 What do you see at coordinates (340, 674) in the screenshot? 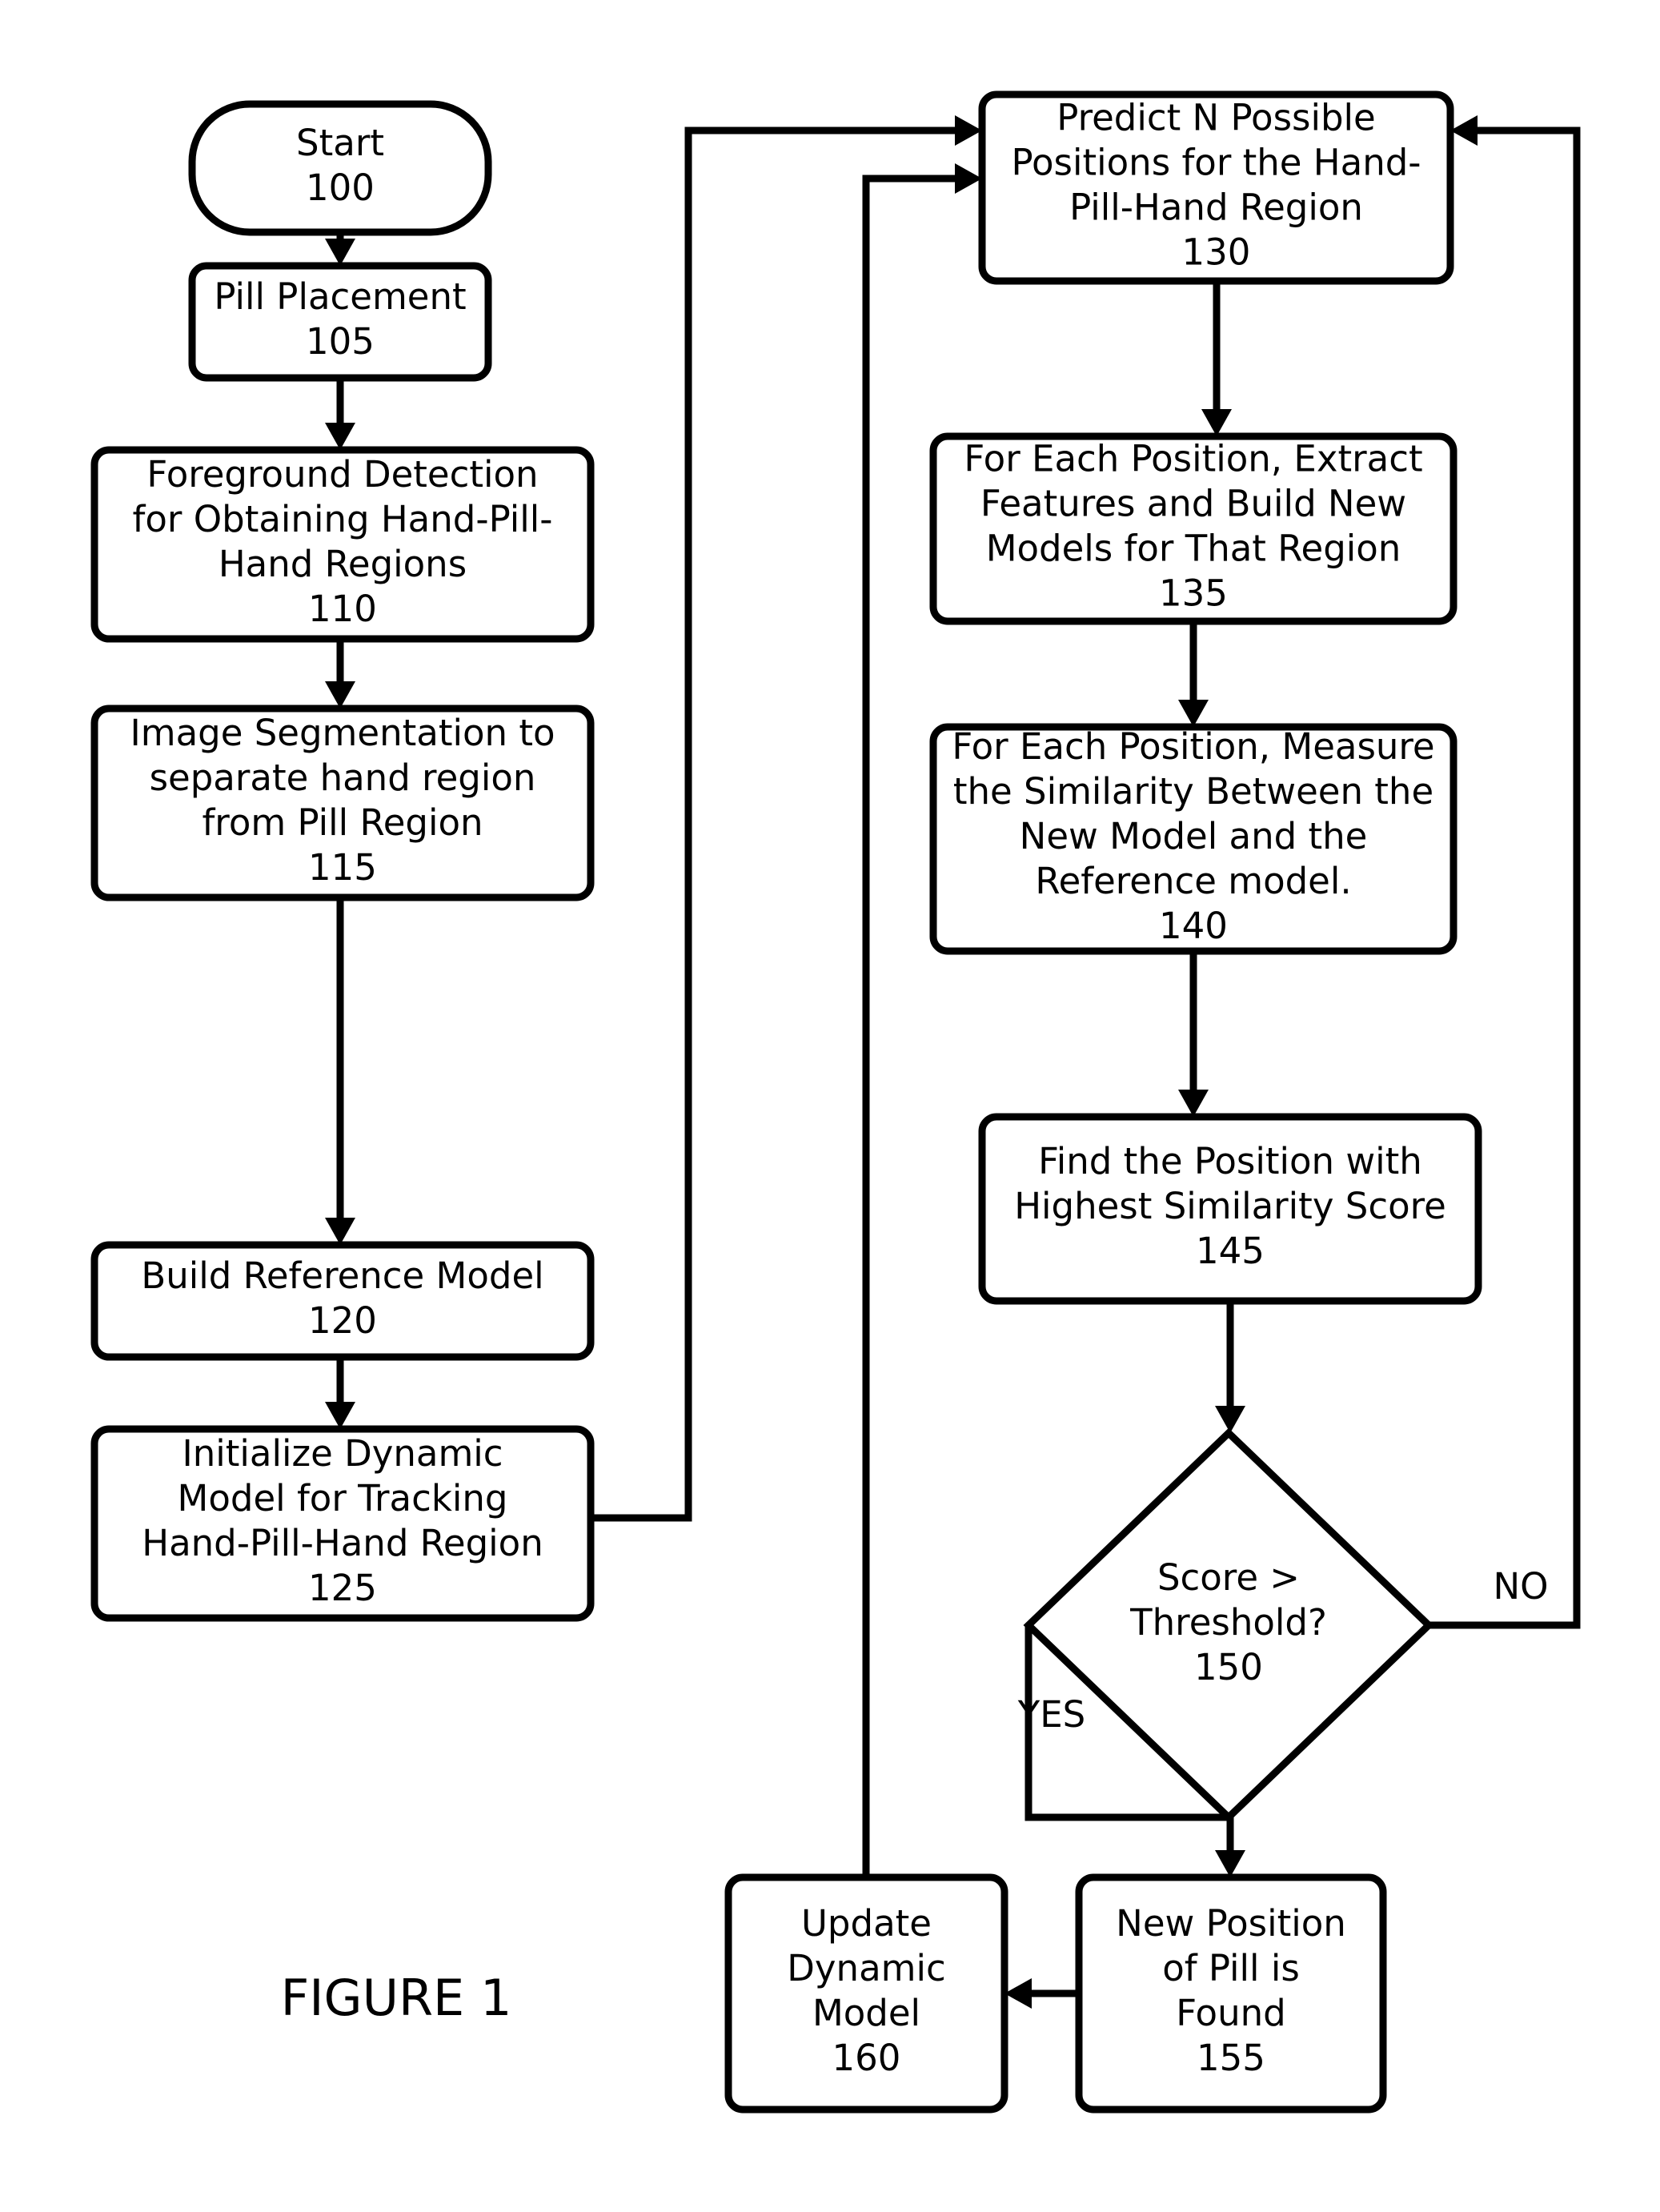
I see `edge-foreground-to-segmentation` at bounding box center [340, 674].